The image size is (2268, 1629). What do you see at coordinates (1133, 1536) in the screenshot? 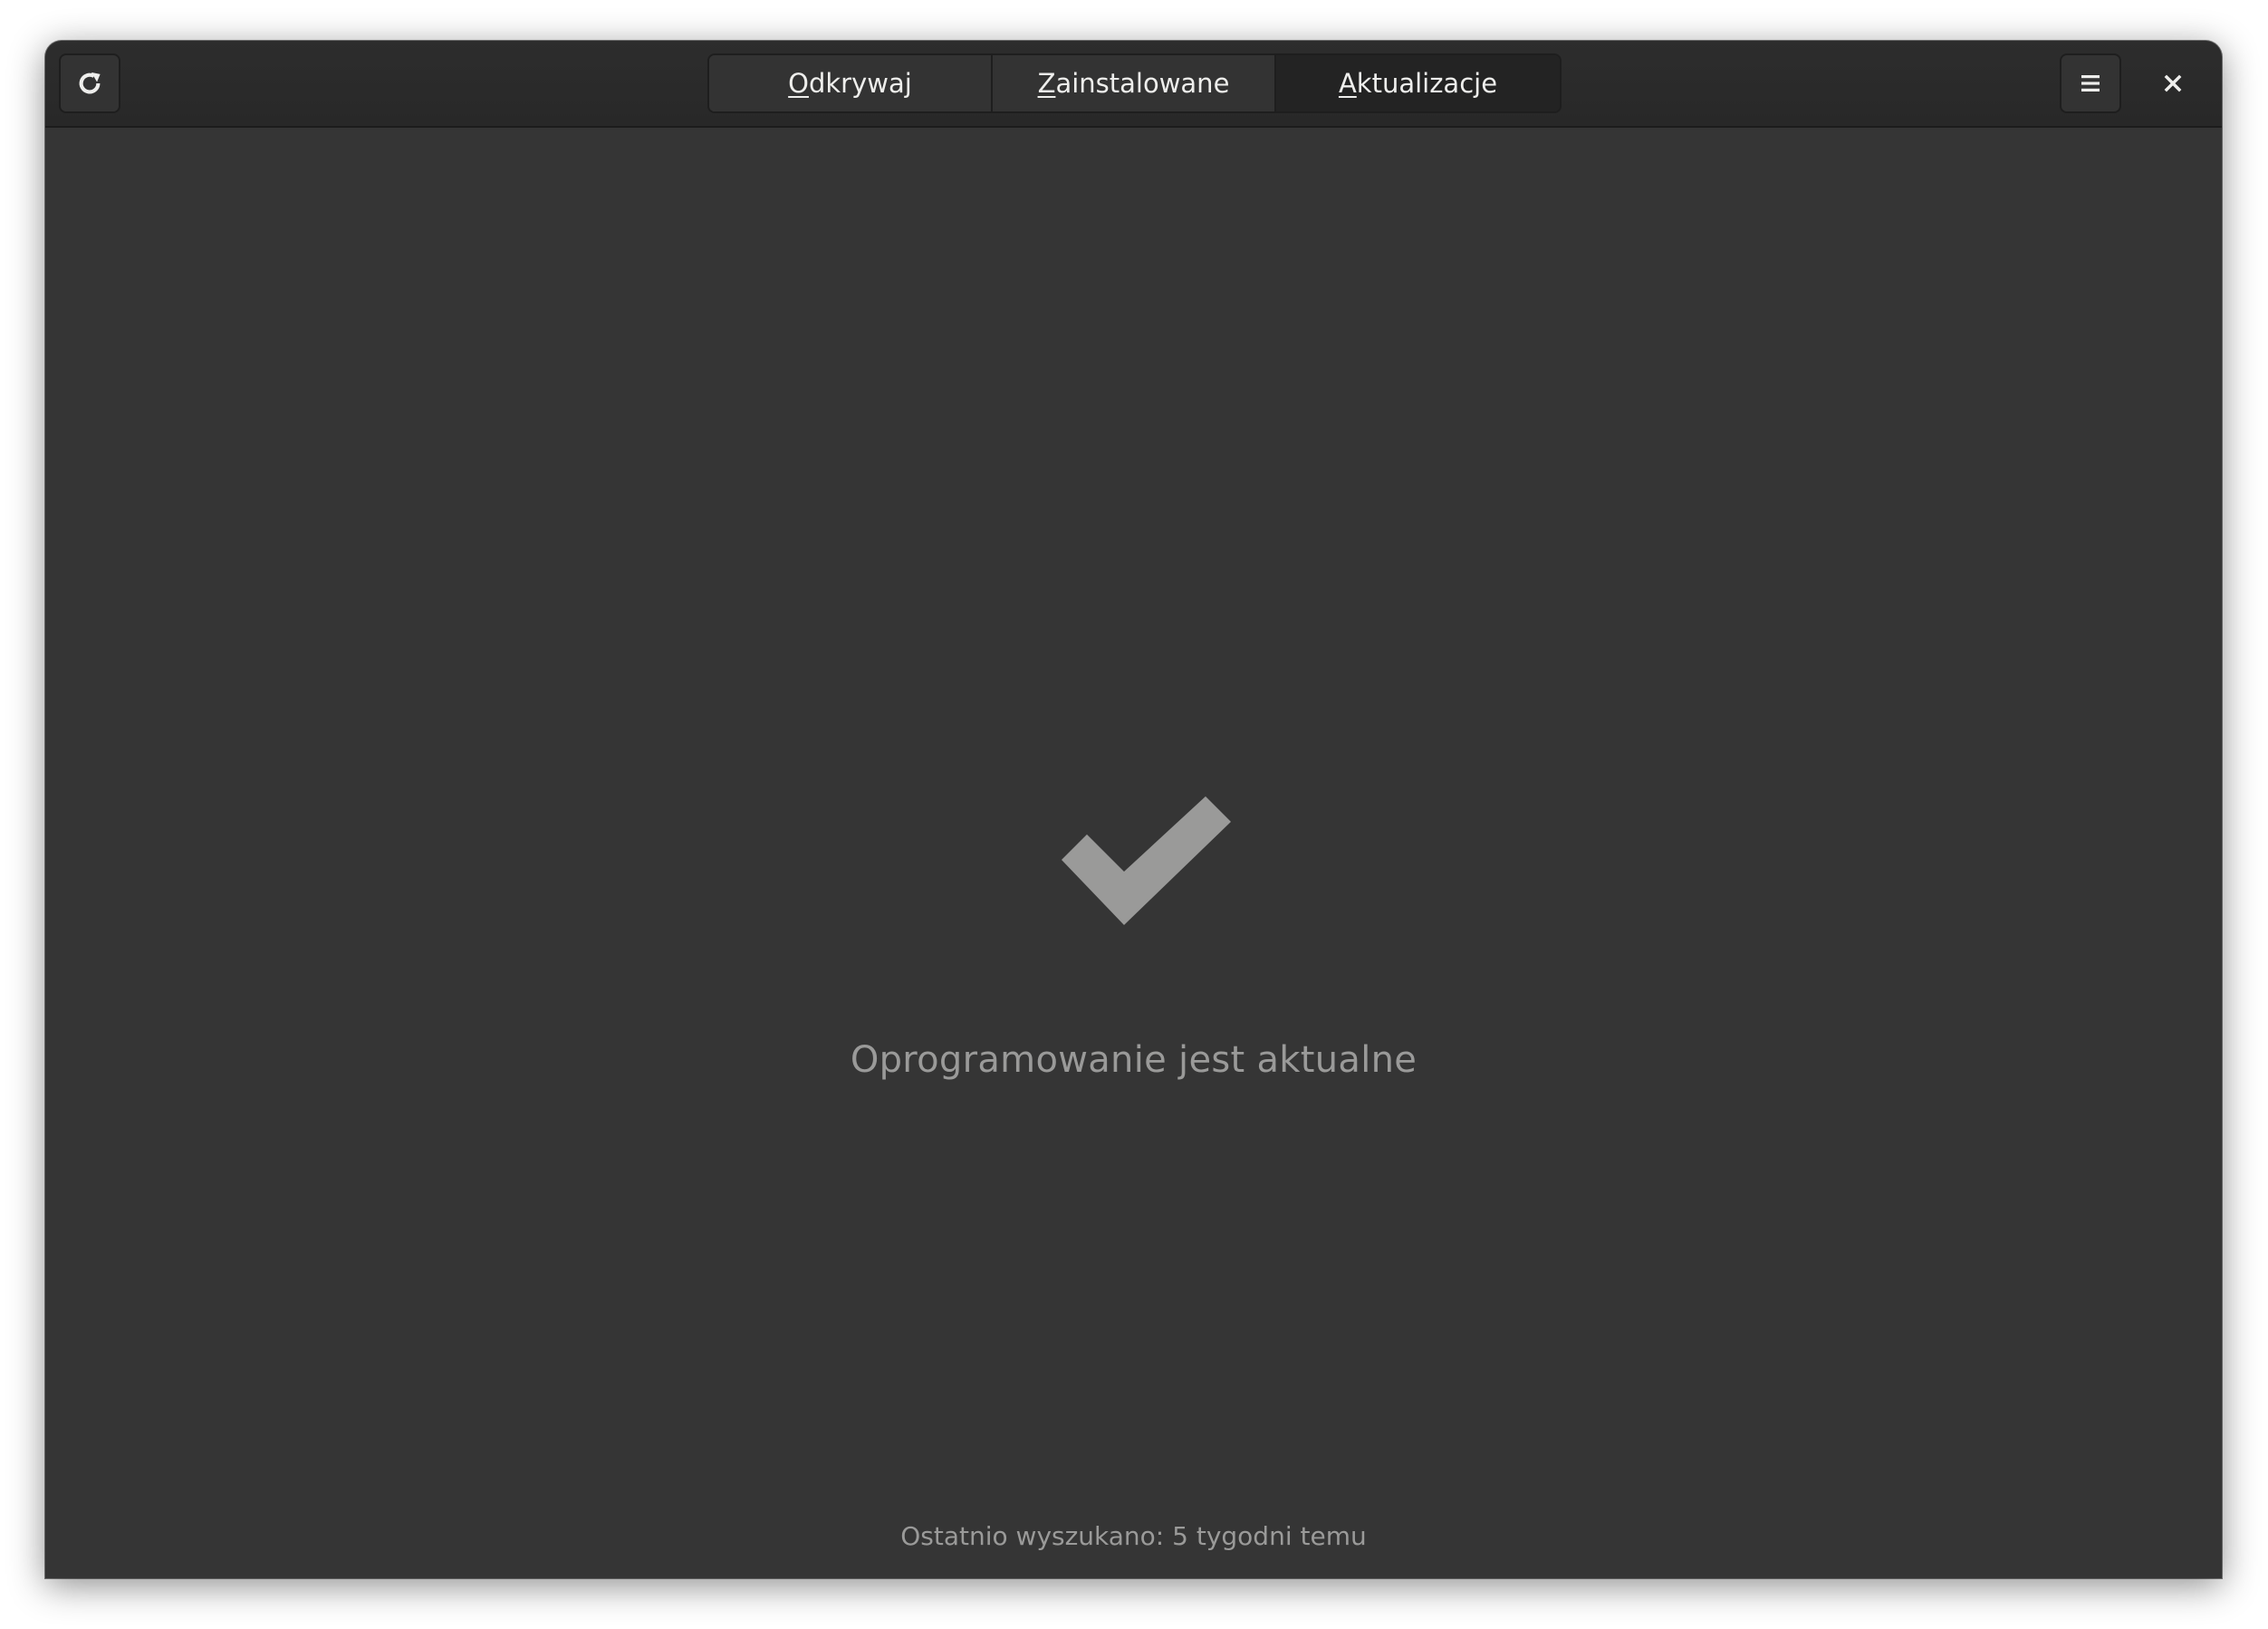
I see `last-checked-label: Ostatnio wyszukano: 5 tygodni temu` at bounding box center [1133, 1536].